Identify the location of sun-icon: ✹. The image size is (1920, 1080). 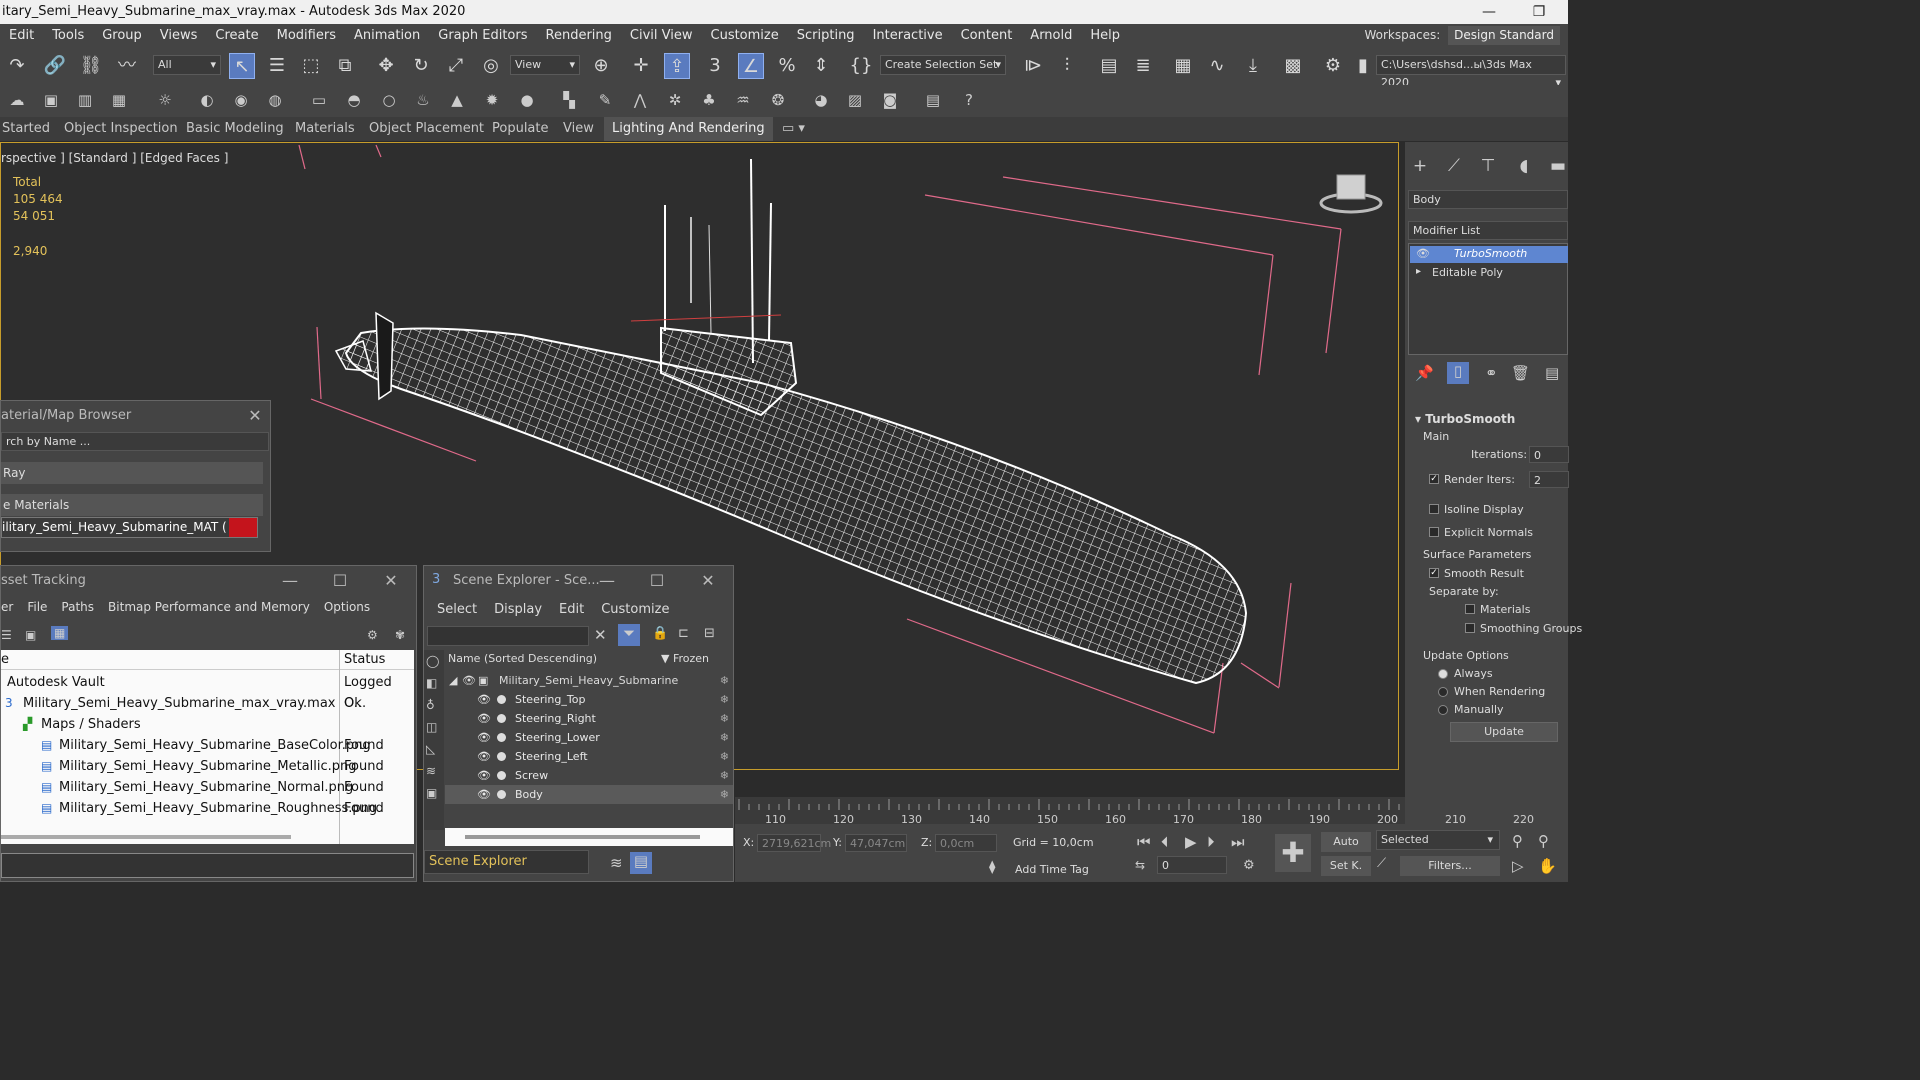
(492, 100).